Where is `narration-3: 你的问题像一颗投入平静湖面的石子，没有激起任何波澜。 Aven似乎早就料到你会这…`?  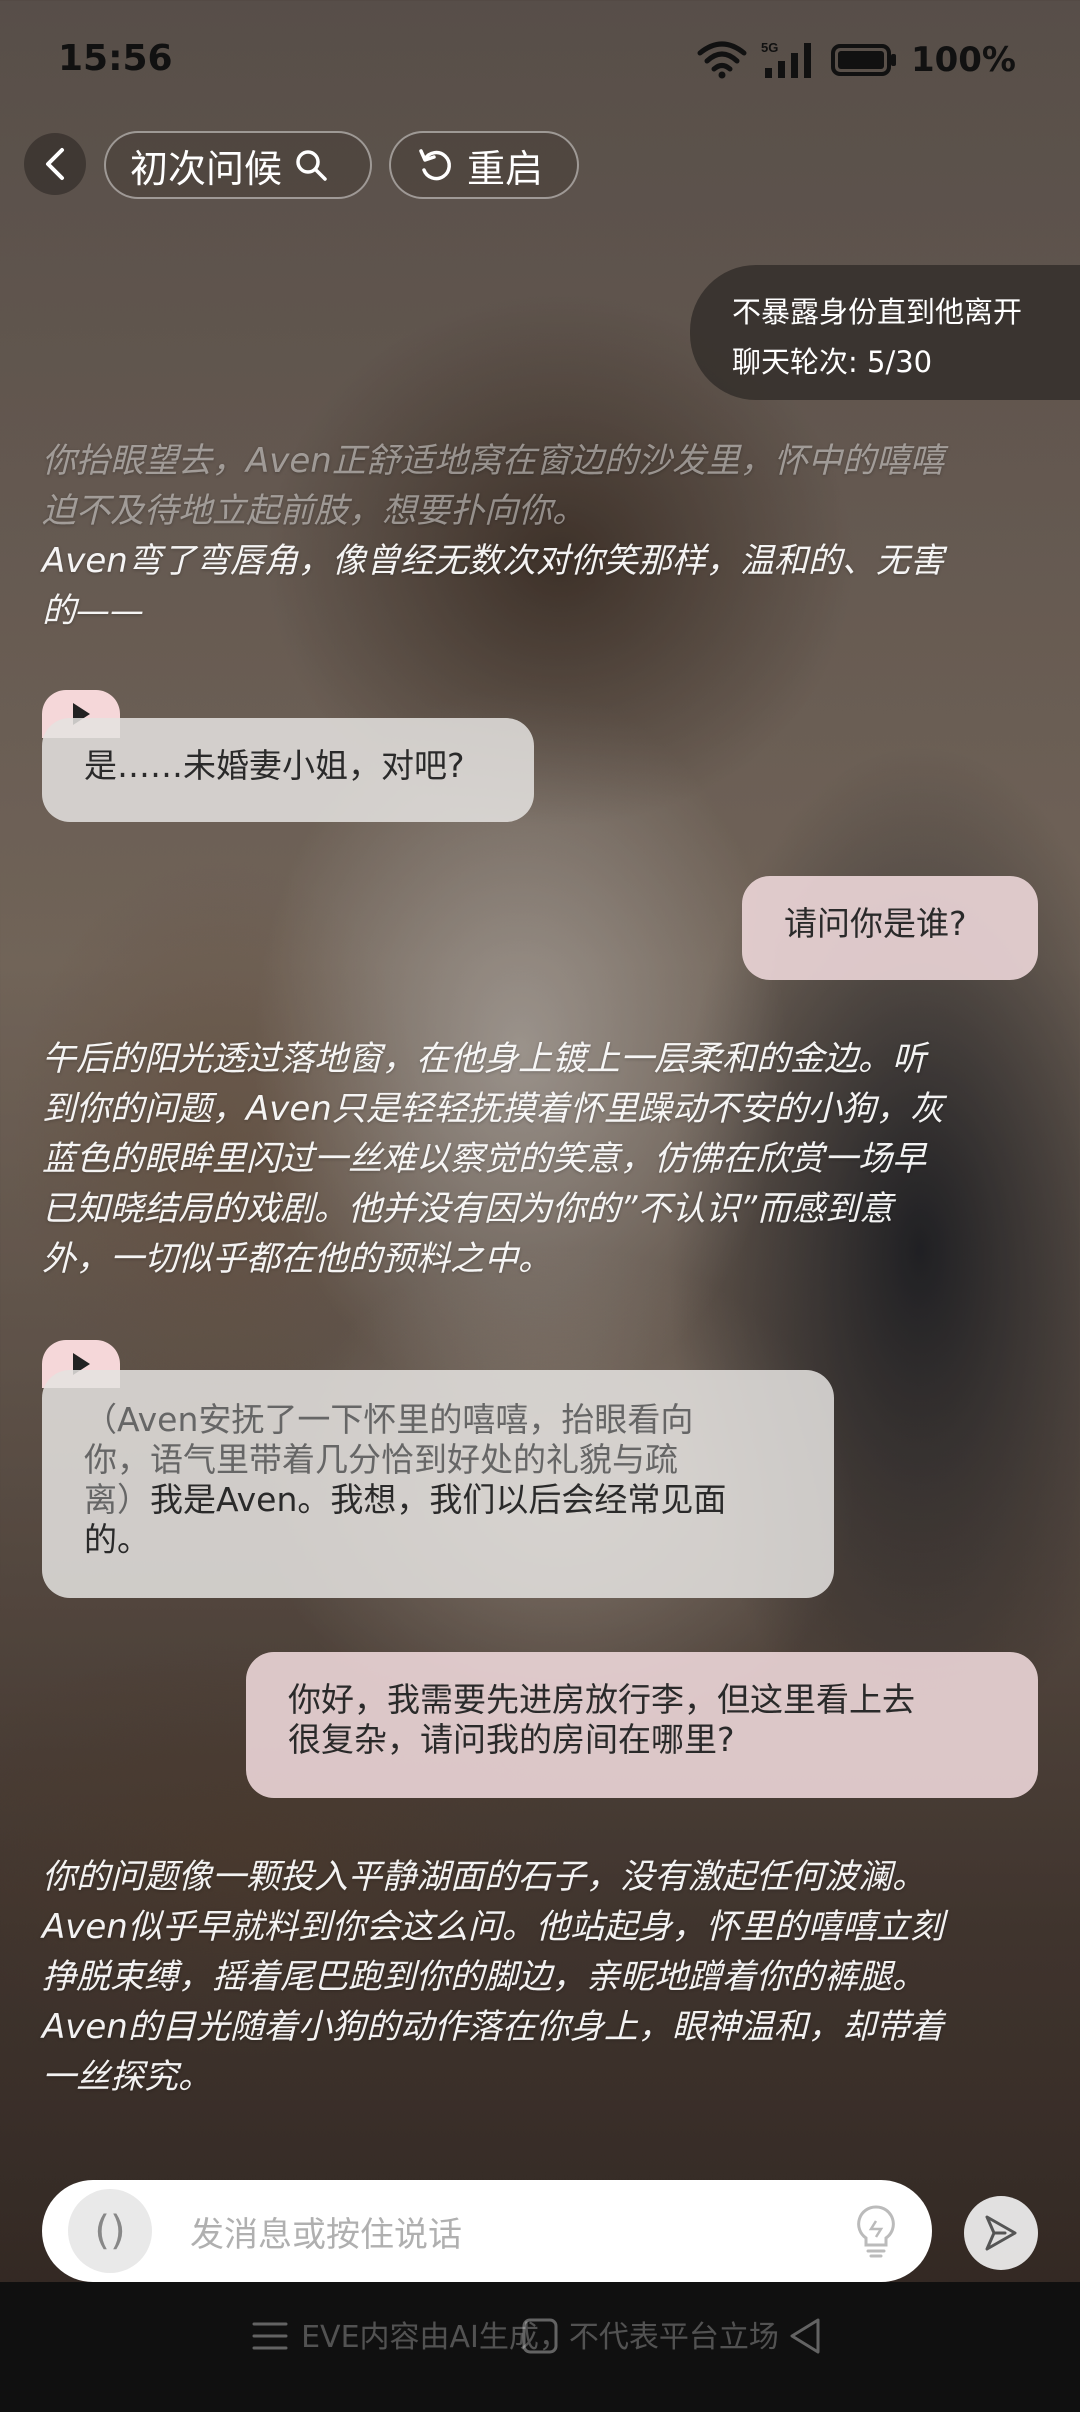 narration-3: 你的问题像一颗投入平静湖面的石子，没有激起任何波澜。 Aven似乎早就料到你会这… is located at coordinates (534, 1977).